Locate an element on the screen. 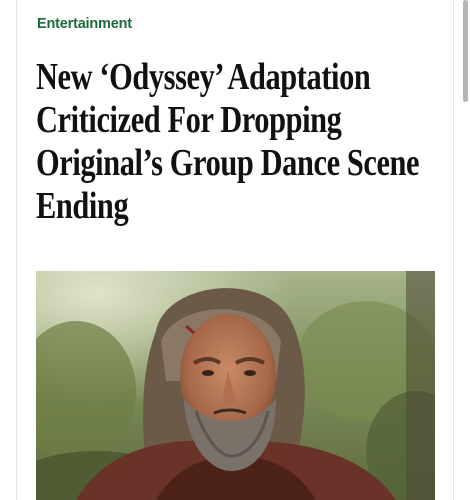 The image size is (470, 500). headline-line: Ending is located at coordinates (82, 206).